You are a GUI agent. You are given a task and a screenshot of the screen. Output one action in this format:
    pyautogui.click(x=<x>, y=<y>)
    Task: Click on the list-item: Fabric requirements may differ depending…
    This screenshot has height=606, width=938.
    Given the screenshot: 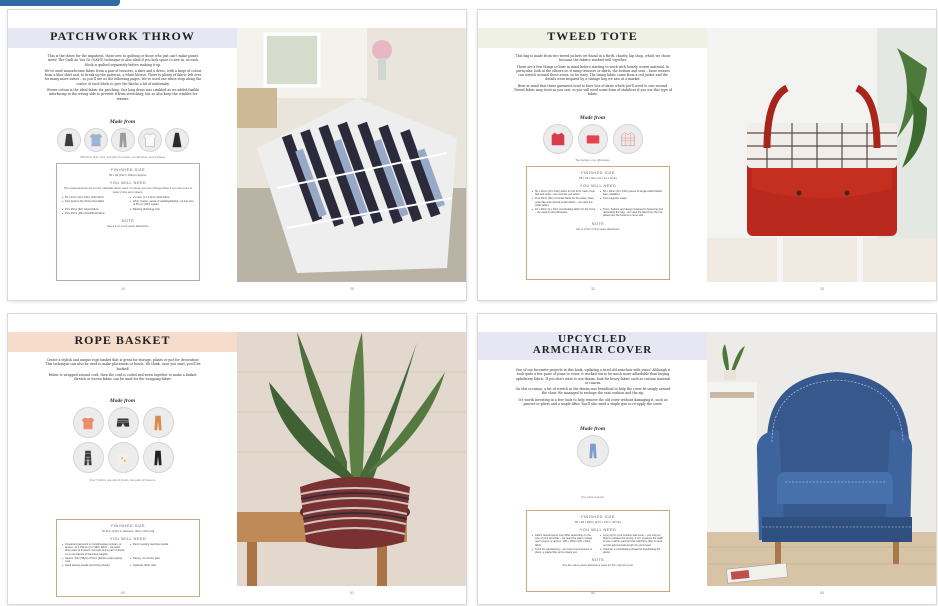 What is the action you would take?
    pyautogui.click(x=564, y=540)
    